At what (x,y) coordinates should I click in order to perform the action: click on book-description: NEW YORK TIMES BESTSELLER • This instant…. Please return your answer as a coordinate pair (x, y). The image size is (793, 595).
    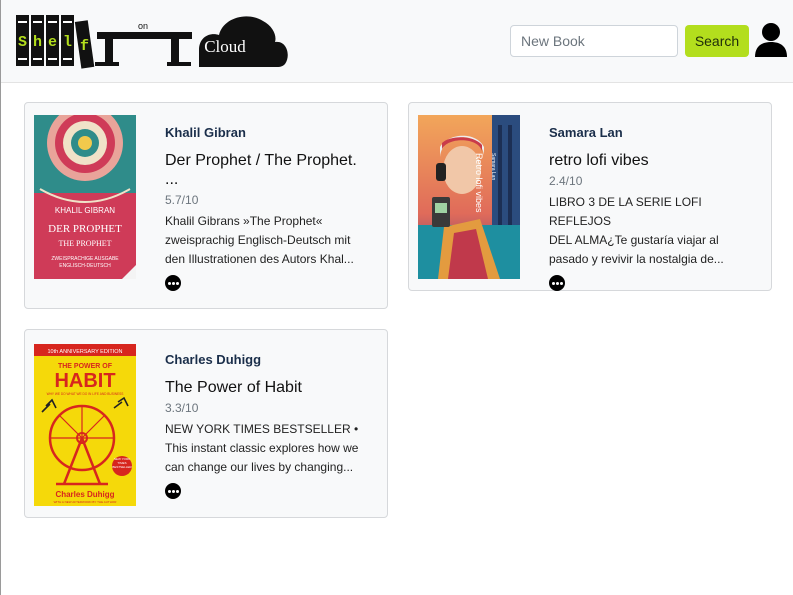
    Looking at the image, I should click on (269, 448).